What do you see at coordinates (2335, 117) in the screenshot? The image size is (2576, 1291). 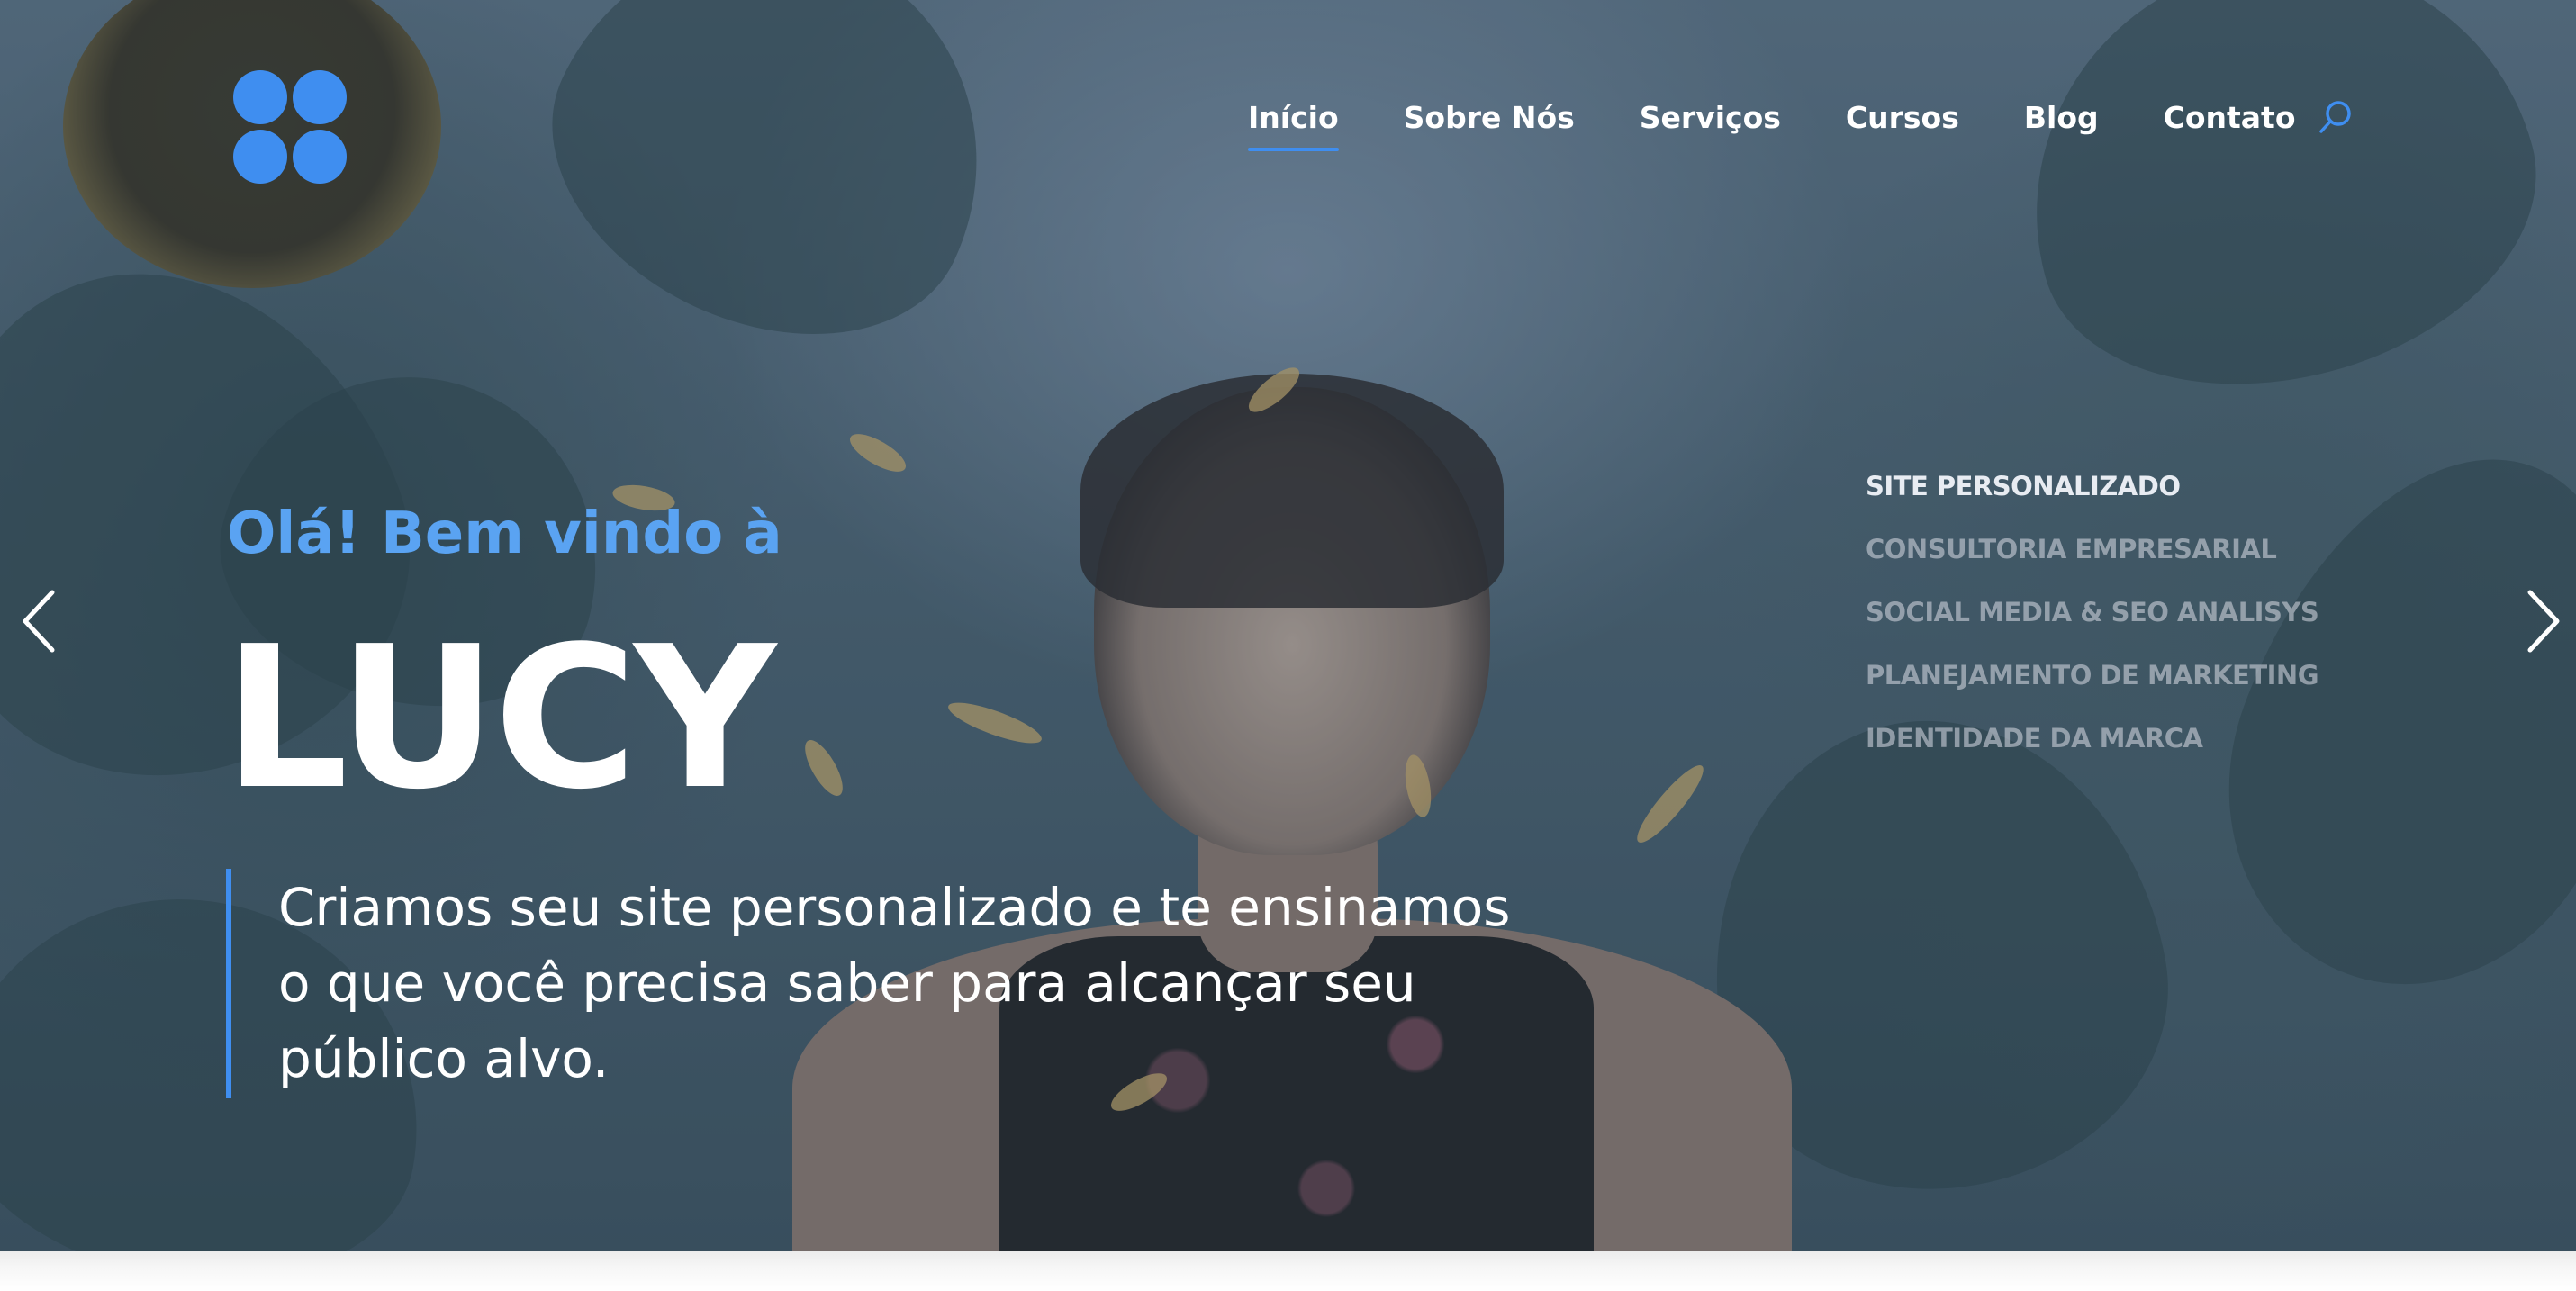 I see `search-icon` at bounding box center [2335, 117].